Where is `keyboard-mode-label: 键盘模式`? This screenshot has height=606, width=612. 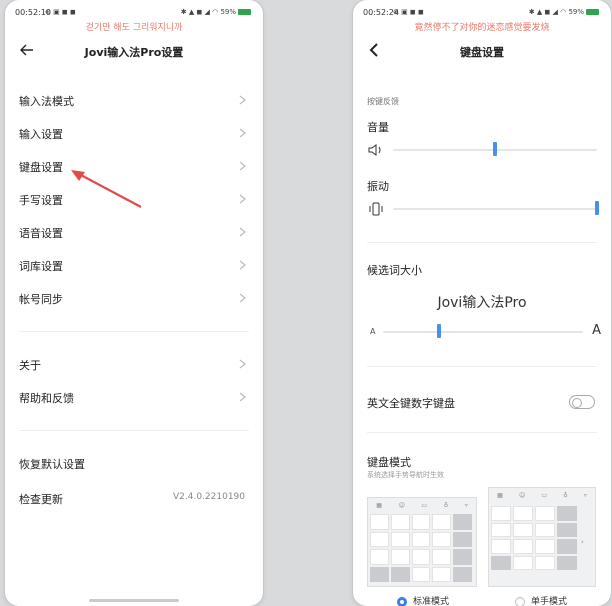 keyboard-mode-label: 键盘模式 is located at coordinates (389, 462).